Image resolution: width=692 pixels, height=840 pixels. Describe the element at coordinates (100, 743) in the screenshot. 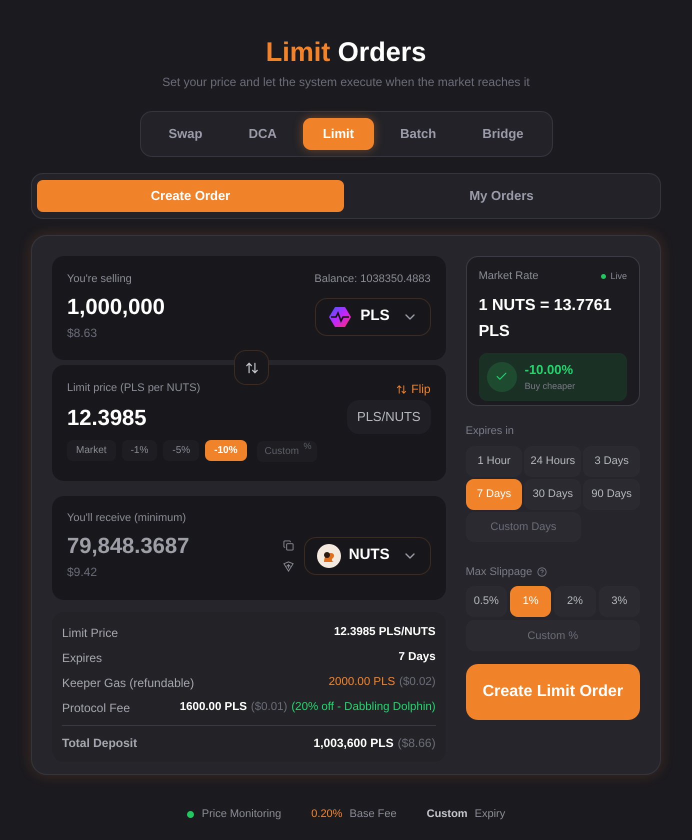

I see `total-label: Total Deposit` at that location.